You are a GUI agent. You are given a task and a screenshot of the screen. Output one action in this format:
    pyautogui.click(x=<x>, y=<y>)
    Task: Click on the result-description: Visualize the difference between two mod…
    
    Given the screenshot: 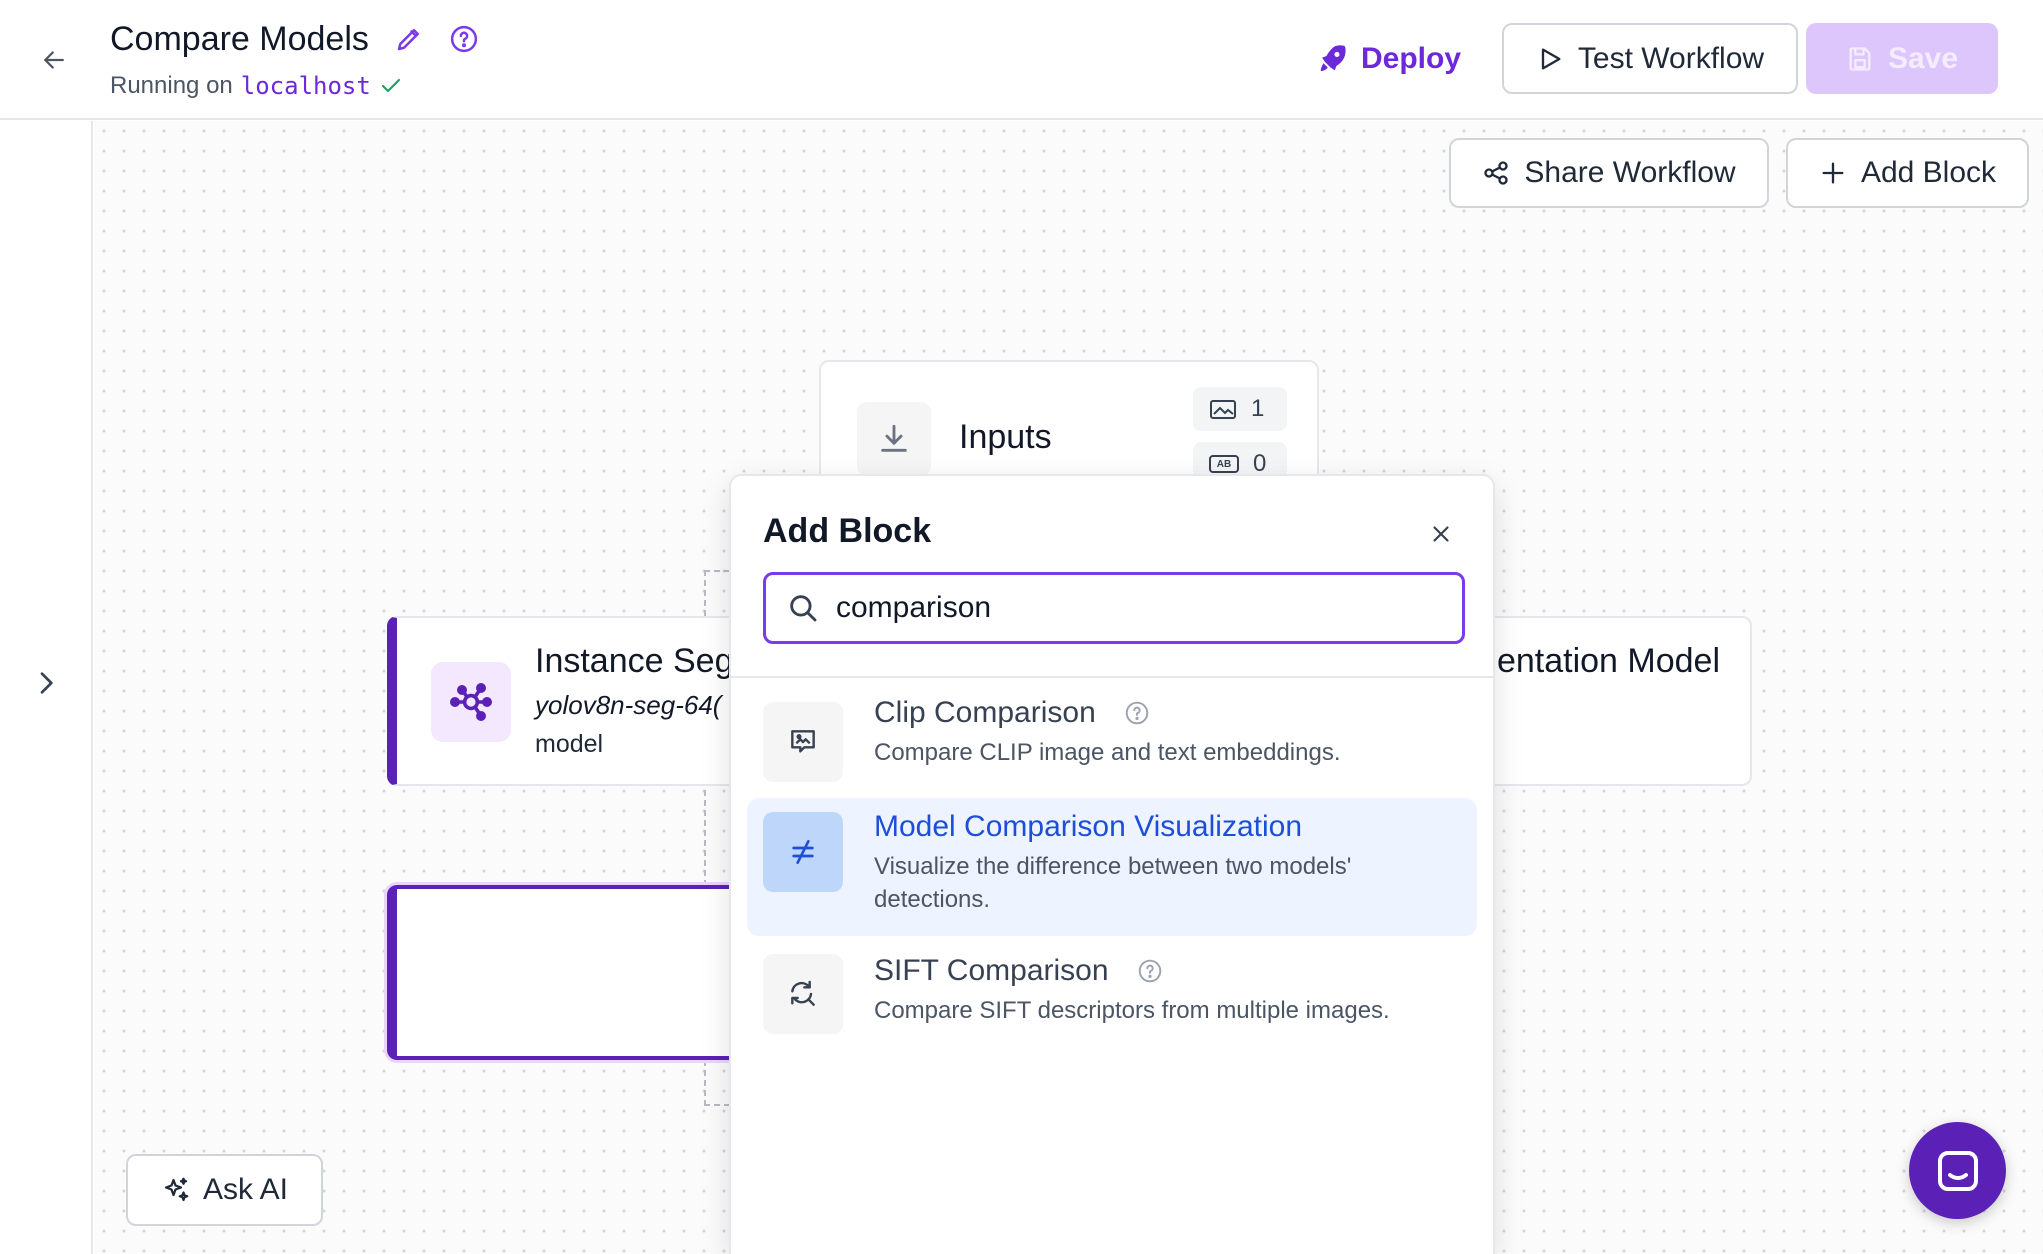 What is the action you would take?
    pyautogui.click(x=1113, y=883)
    